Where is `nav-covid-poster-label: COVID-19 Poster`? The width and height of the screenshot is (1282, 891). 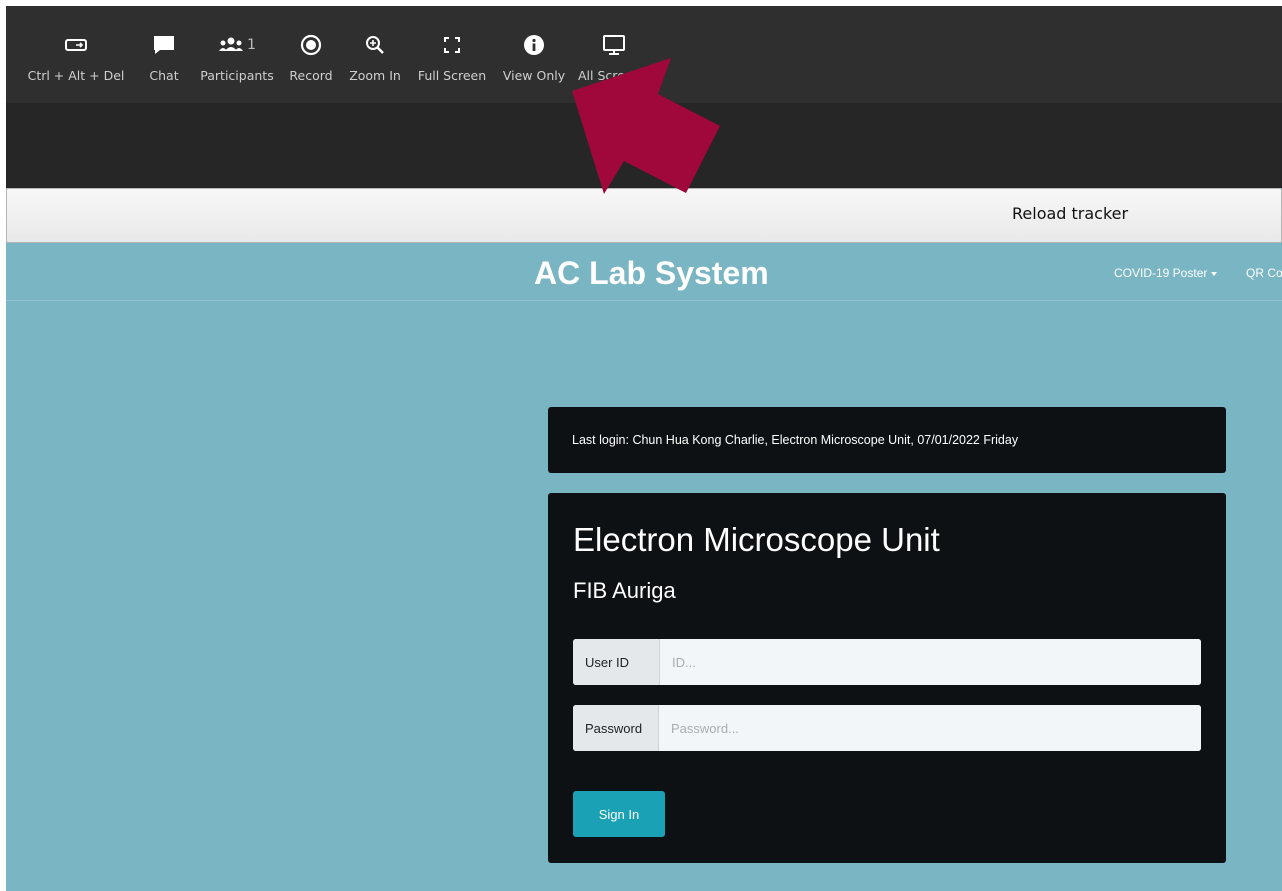
nav-covid-poster-label: COVID-19 Poster is located at coordinates (1161, 273).